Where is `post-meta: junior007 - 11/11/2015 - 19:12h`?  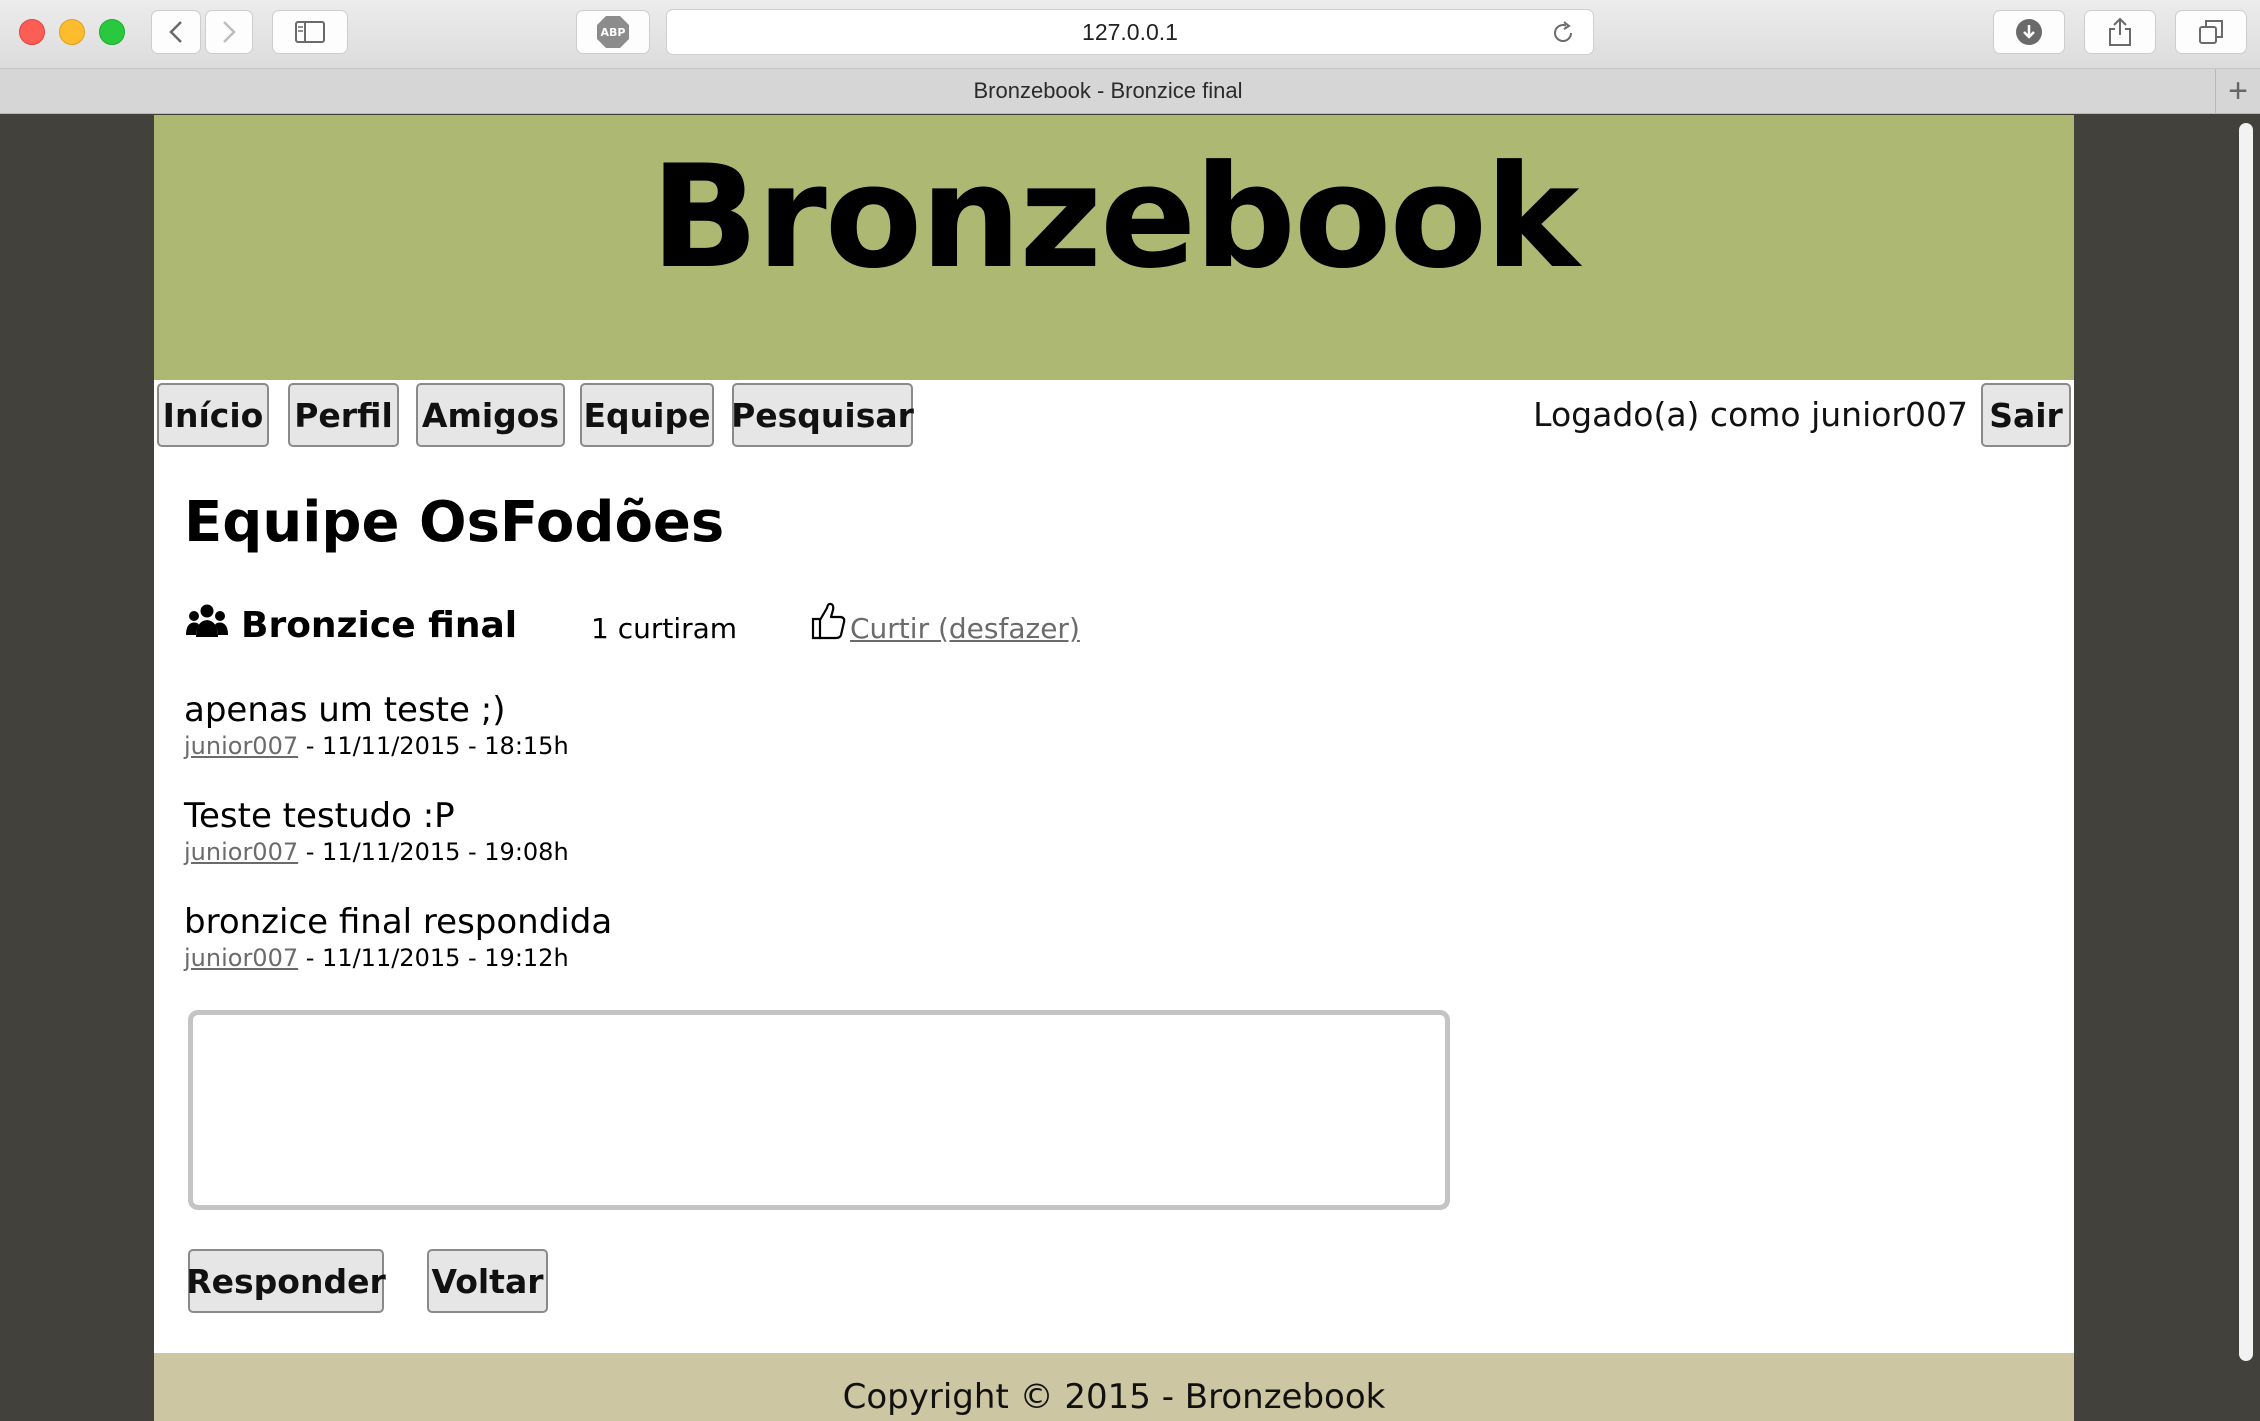 post-meta: junior007 - 11/11/2015 - 19:12h is located at coordinates (398, 958).